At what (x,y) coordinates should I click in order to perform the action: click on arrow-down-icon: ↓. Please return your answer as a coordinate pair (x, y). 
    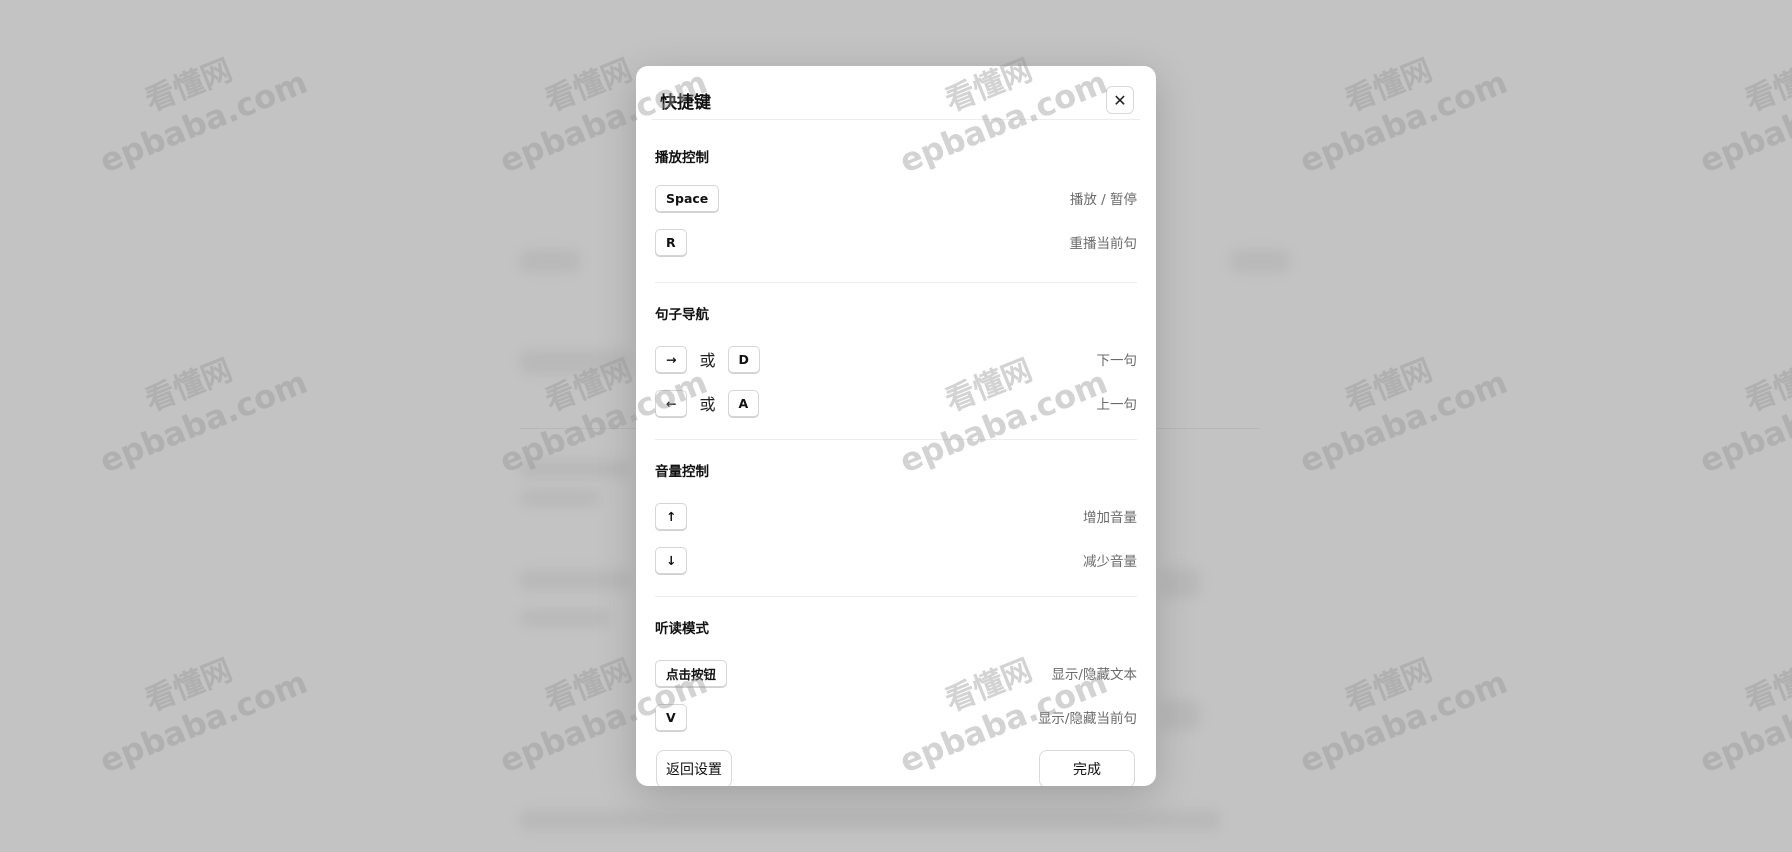
    Looking at the image, I should click on (671, 560).